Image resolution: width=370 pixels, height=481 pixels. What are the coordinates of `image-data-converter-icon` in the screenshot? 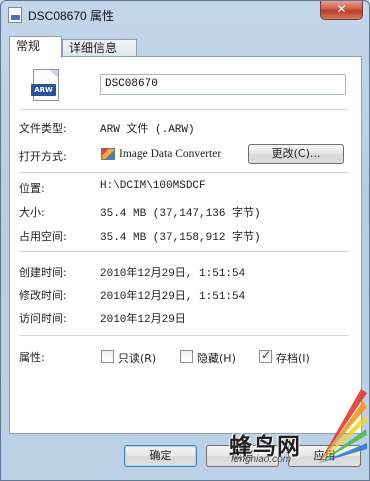 It's located at (108, 154).